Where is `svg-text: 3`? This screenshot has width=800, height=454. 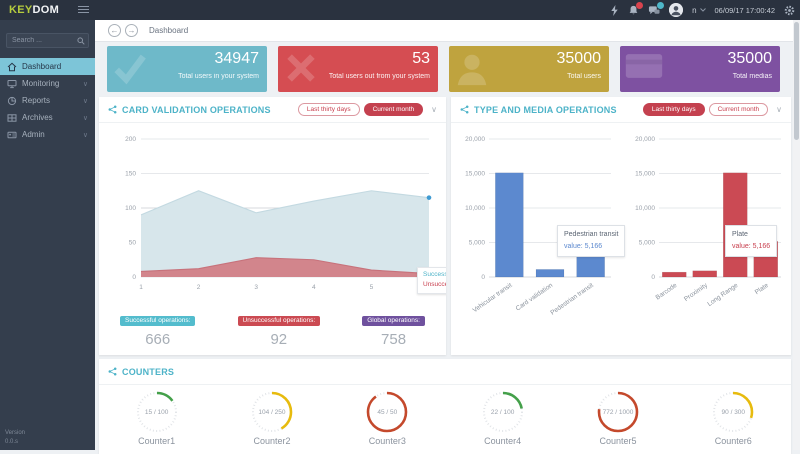
svg-text: 3 is located at coordinates (256, 287).